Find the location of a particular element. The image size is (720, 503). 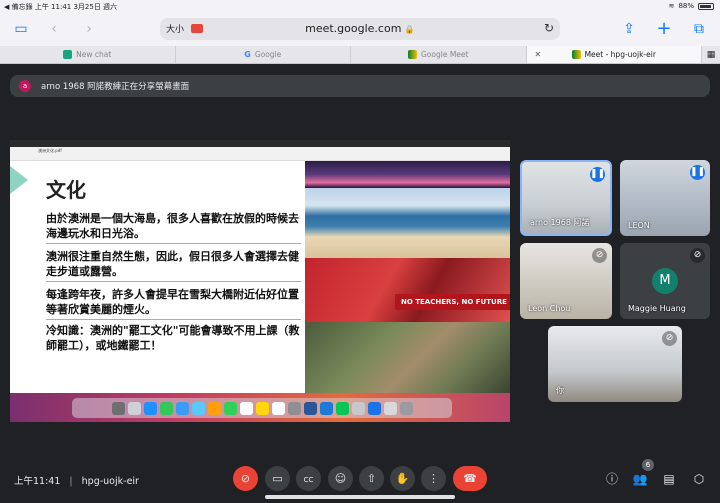

tab-label: Google is located at coordinates (268, 54).